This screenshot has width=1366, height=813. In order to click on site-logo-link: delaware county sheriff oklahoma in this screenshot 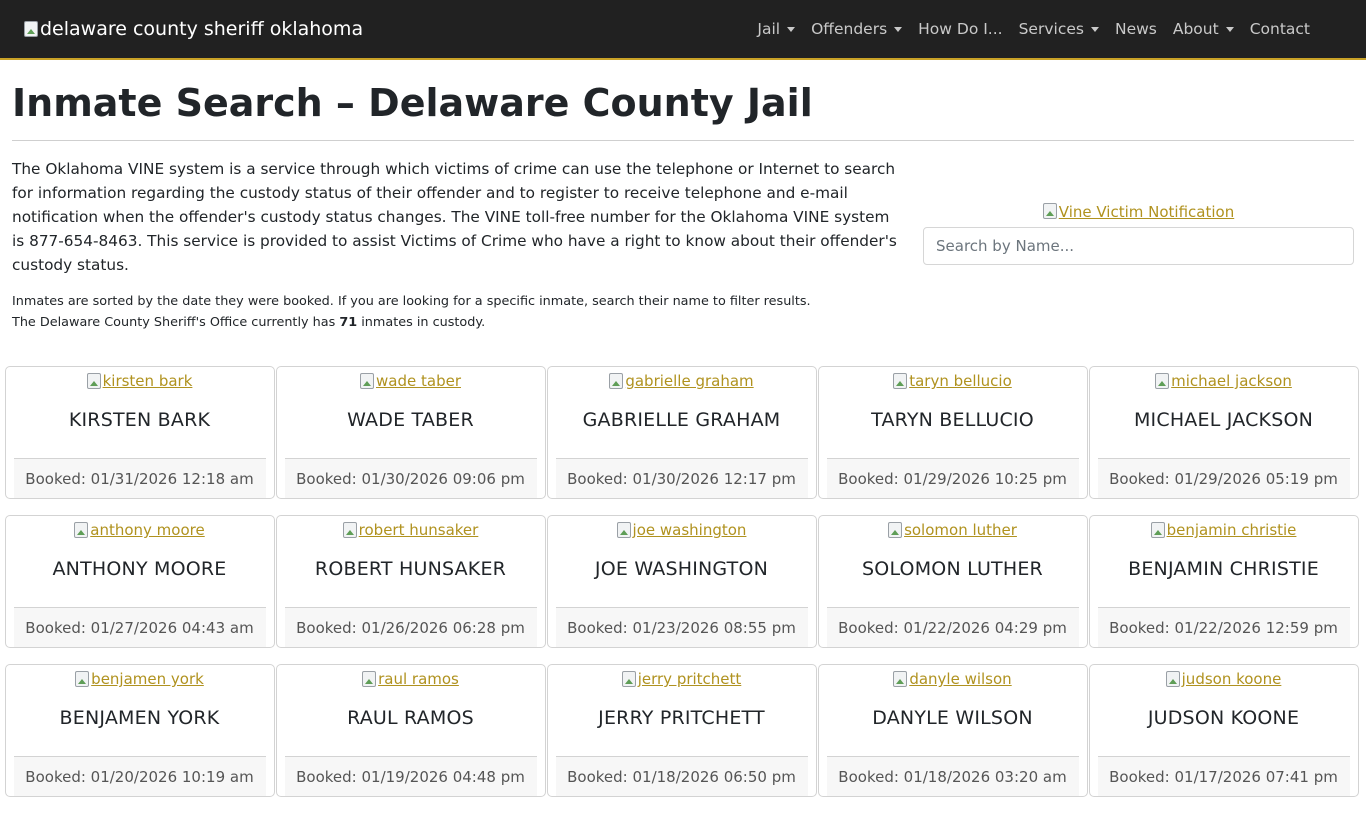, I will do `click(193, 29)`.